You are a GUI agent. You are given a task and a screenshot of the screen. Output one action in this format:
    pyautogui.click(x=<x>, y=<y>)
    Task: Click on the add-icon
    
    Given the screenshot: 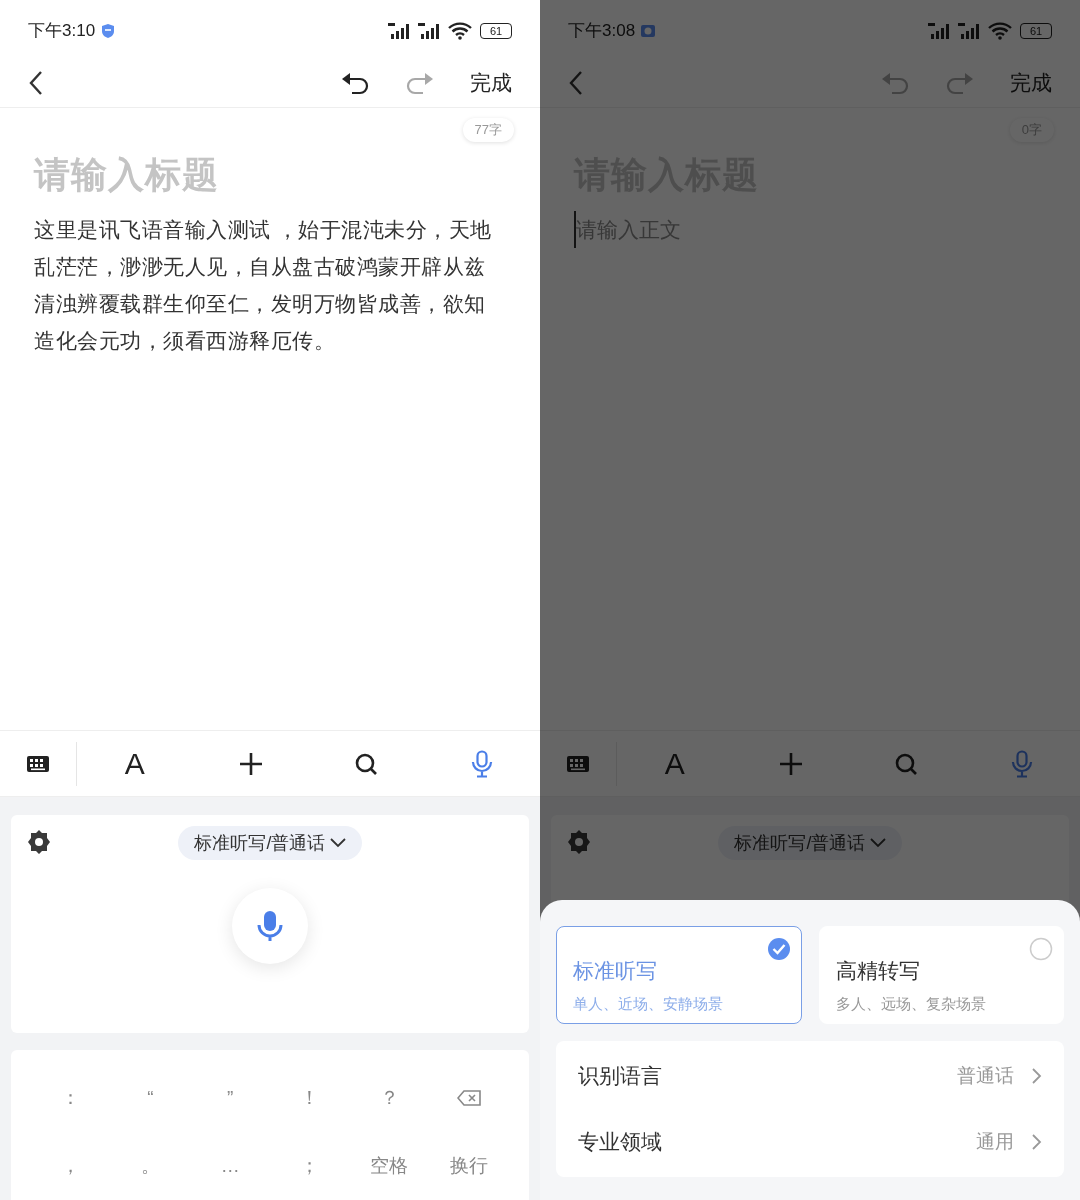 What is the action you would take?
    pyautogui.click(x=250, y=763)
    